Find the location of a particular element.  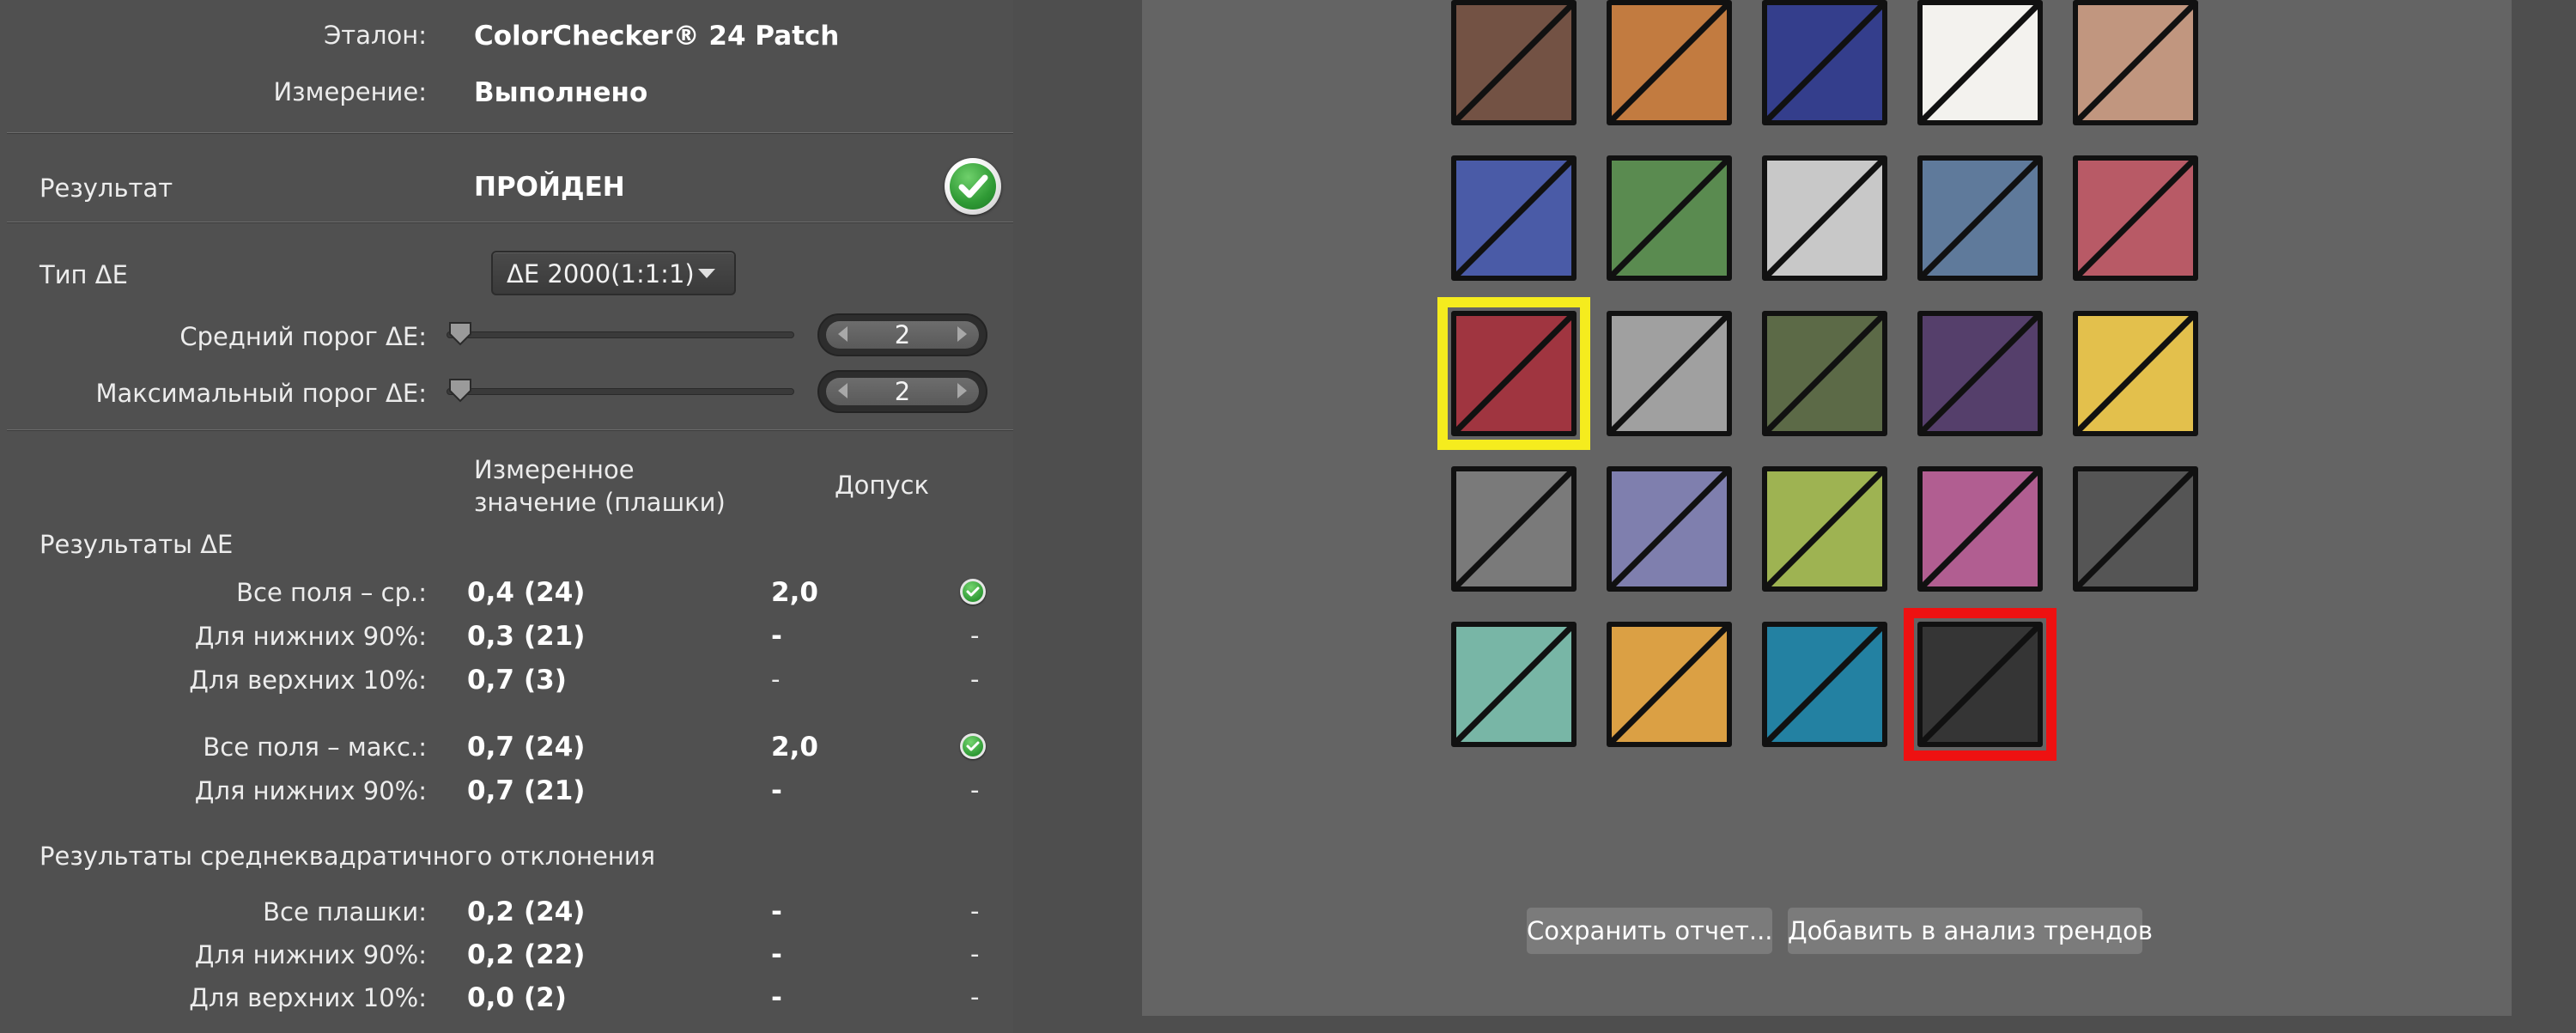

avg-threshold-value: 2 is located at coordinates (903, 334).